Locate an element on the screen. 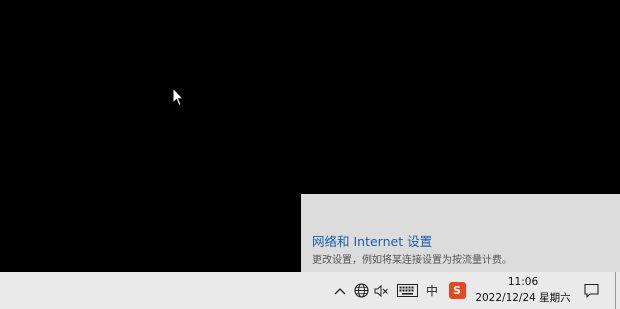 Image resolution: width=620 pixels, height=309 pixels. network-button is located at coordinates (361, 290).